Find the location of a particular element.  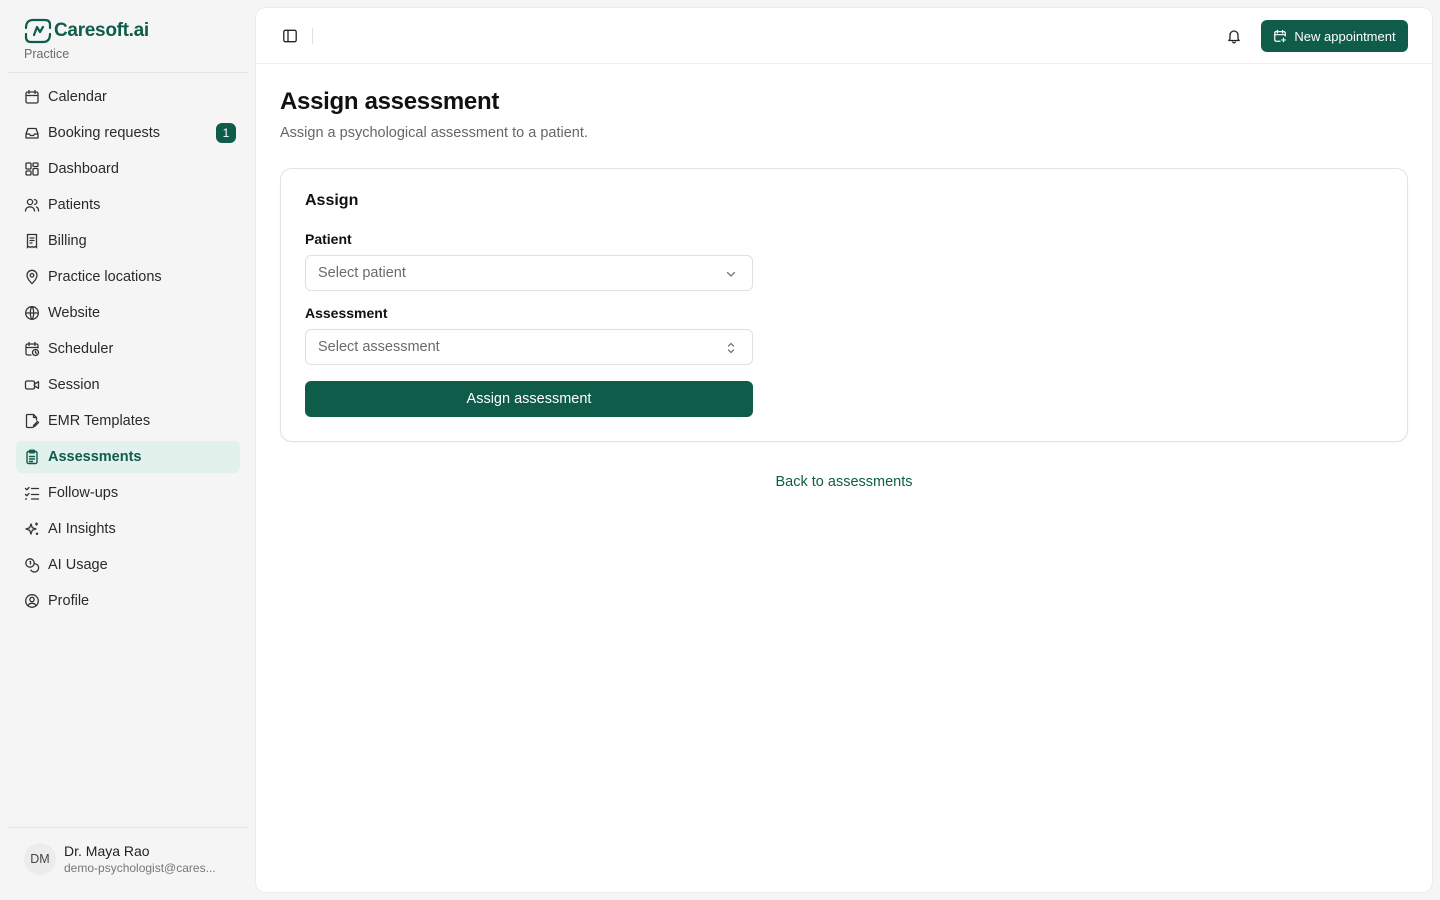

calendar-clock-icon is located at coordinates (32, 349).